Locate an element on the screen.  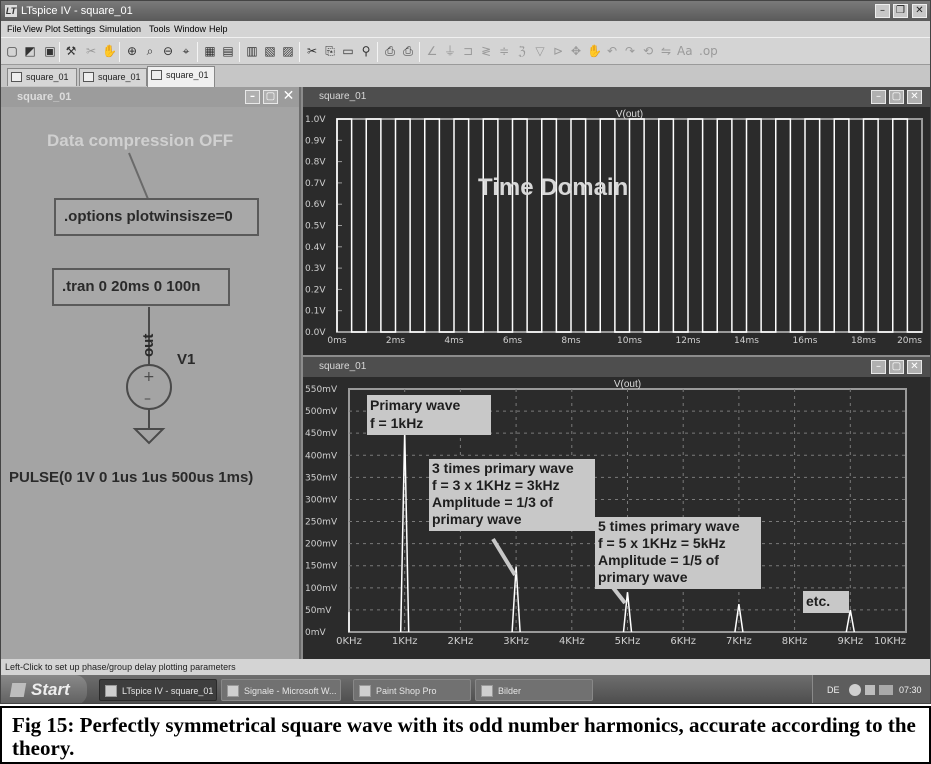
open-icon: ◩ is located at coordinates (30, 51).